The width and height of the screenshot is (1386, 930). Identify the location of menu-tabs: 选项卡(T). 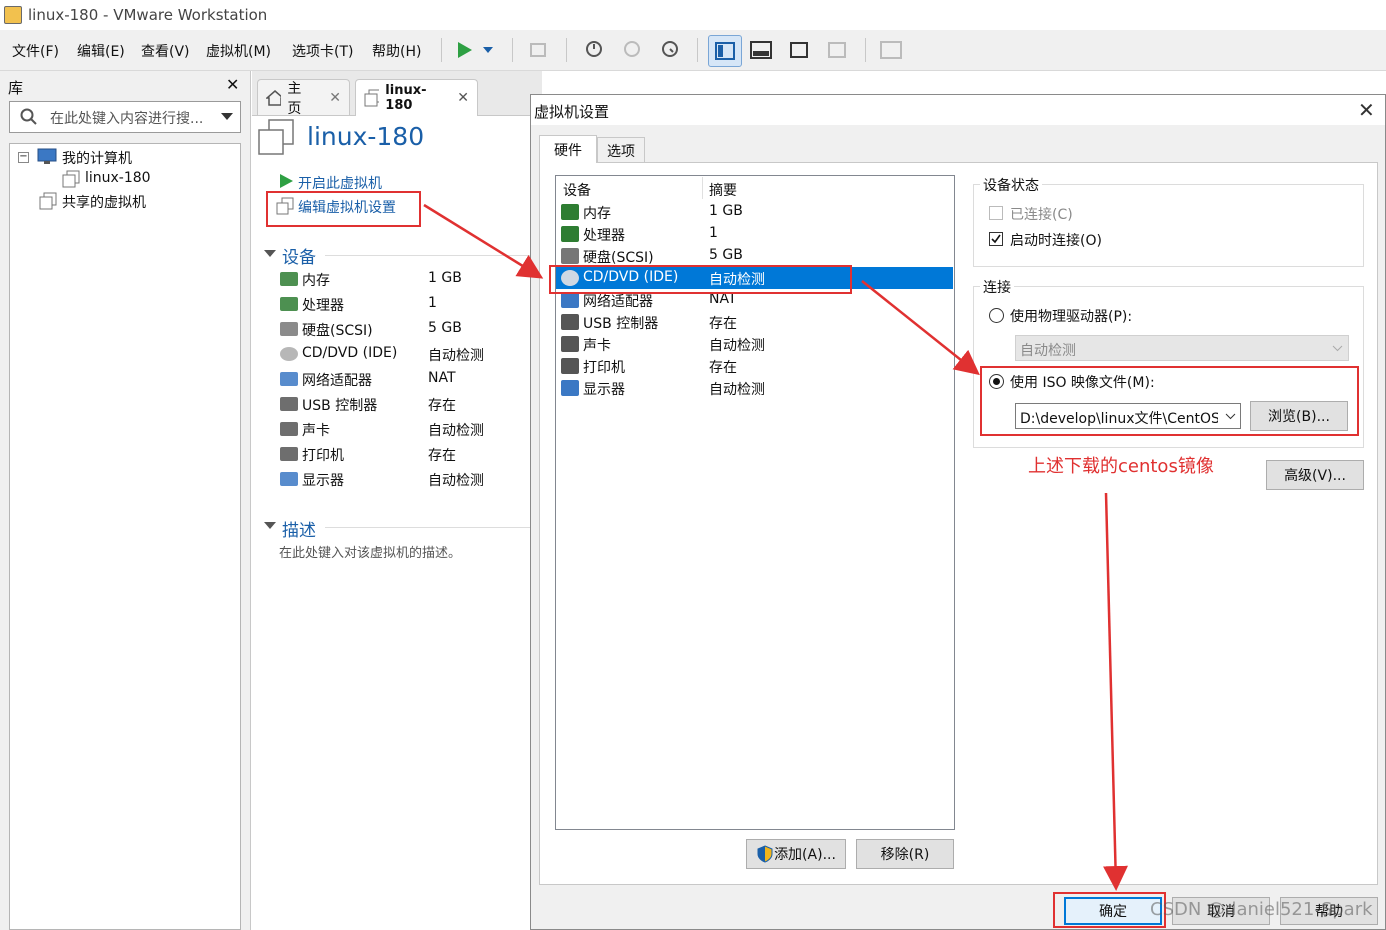
(322, 51).